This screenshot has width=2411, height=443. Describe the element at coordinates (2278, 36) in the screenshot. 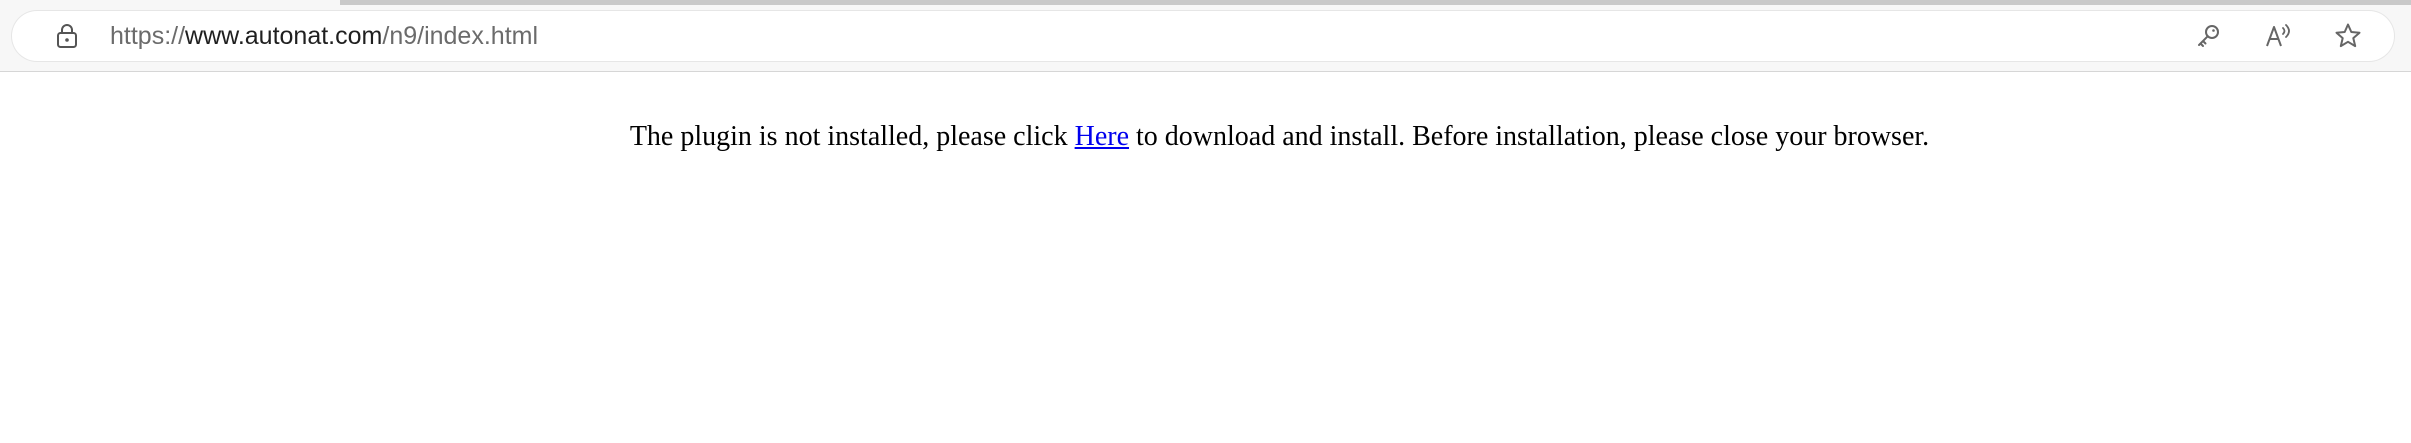

I see `read-aloud-icon` at that location.